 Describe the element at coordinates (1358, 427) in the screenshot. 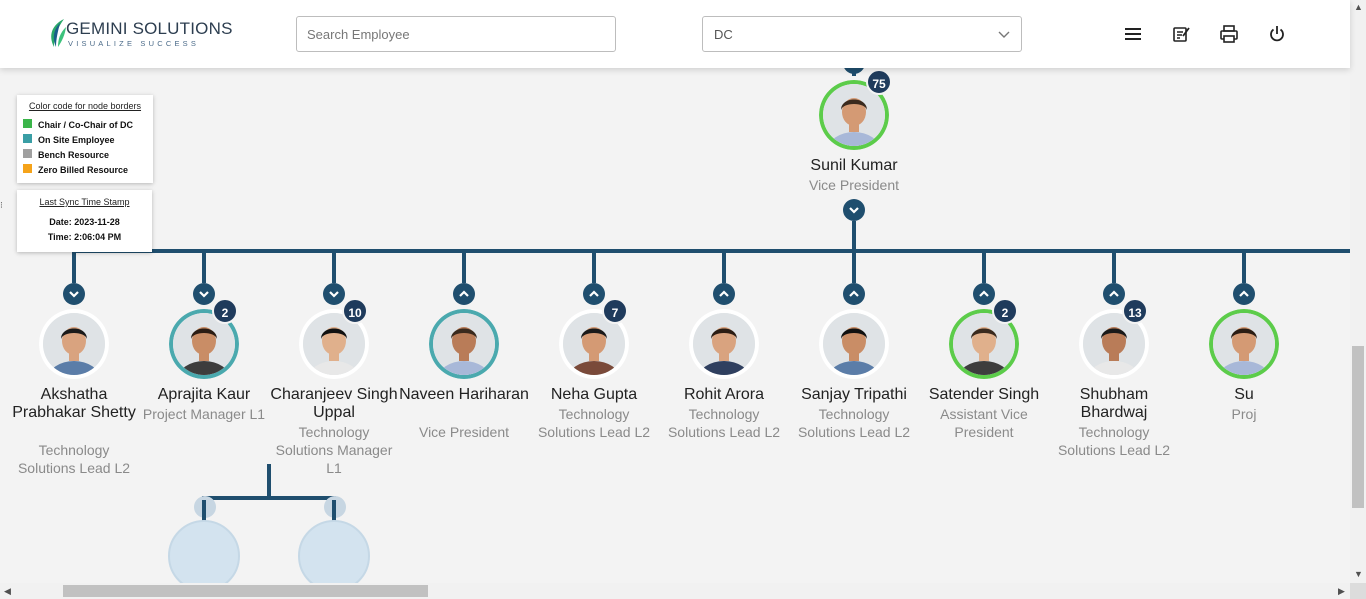

I see `vertical-scroll-thumb` at that location.